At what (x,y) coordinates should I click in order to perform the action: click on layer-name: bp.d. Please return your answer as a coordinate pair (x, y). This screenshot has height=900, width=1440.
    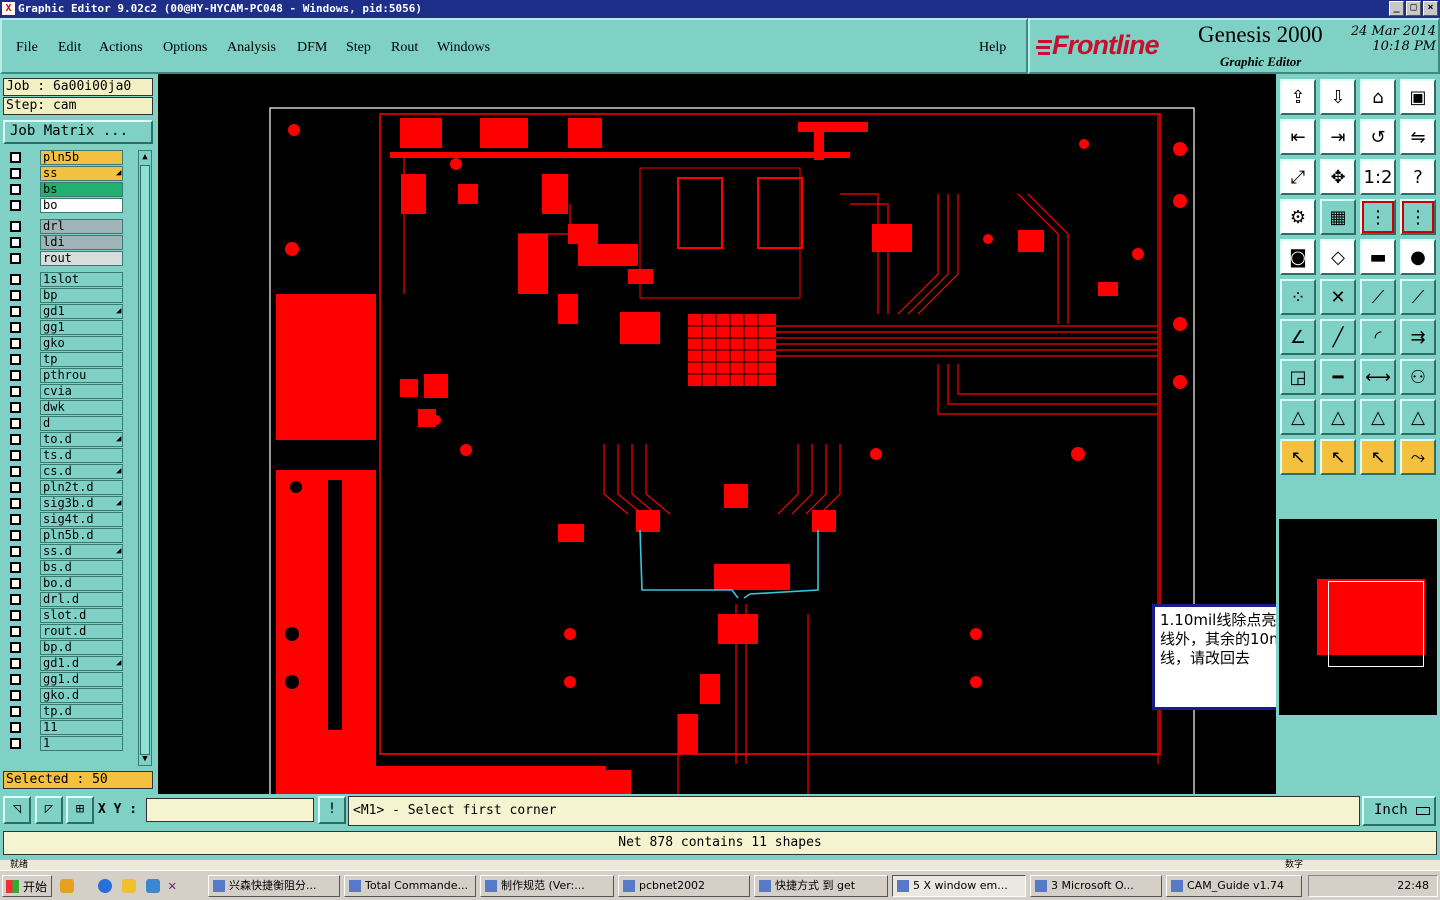
    Looking at the image, I should click on (81, 647).